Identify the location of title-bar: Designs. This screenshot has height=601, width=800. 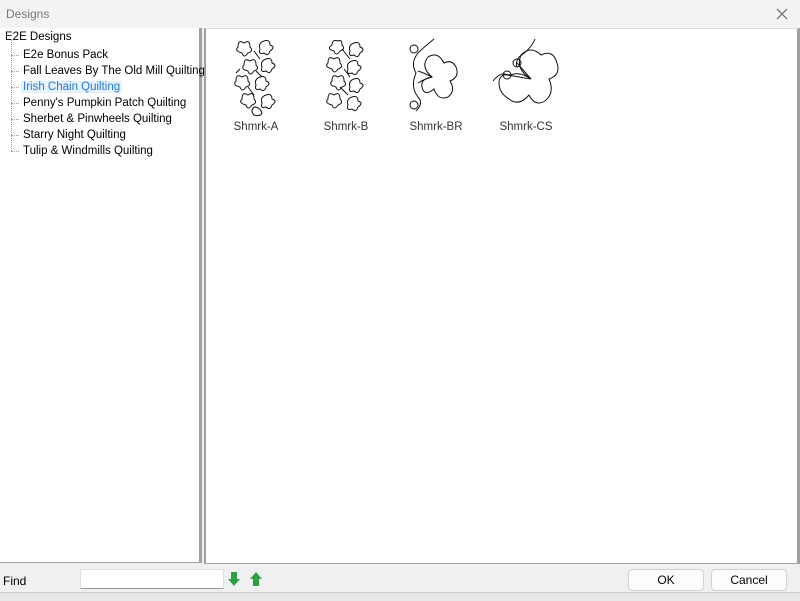
(400, 14).